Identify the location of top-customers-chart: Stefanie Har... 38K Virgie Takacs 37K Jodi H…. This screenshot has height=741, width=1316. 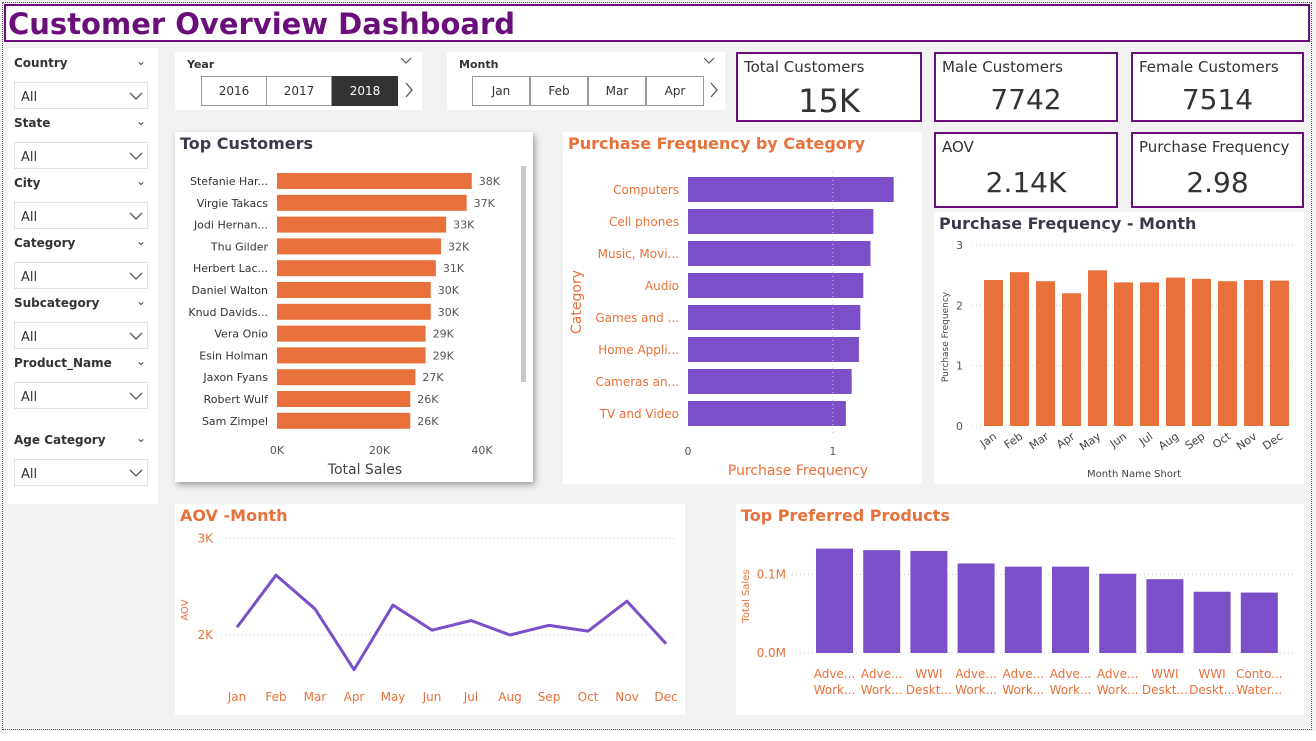
(357, 322).